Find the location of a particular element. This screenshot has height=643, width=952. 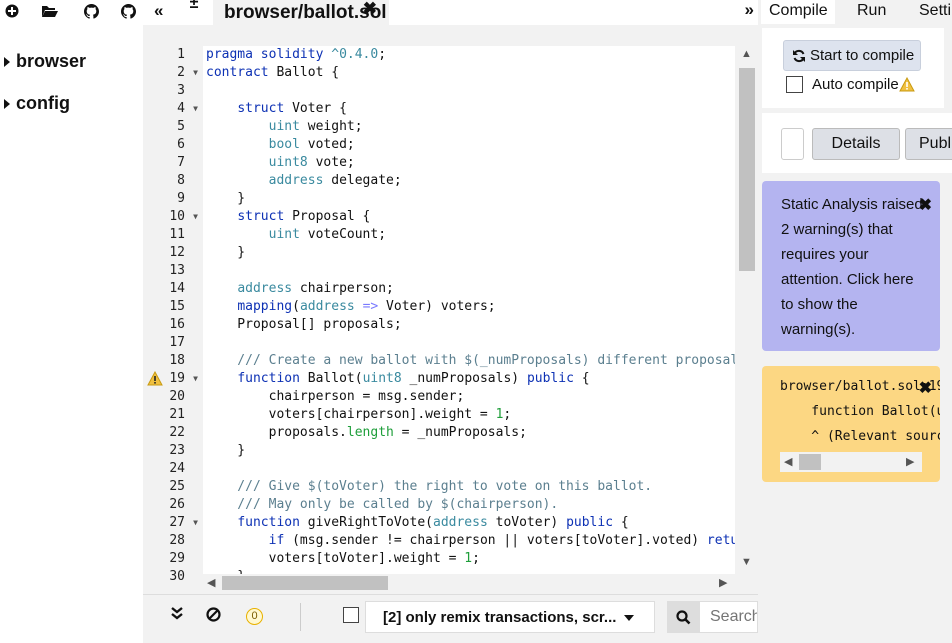

clear-console-icon is located at coordinates (213, 616).